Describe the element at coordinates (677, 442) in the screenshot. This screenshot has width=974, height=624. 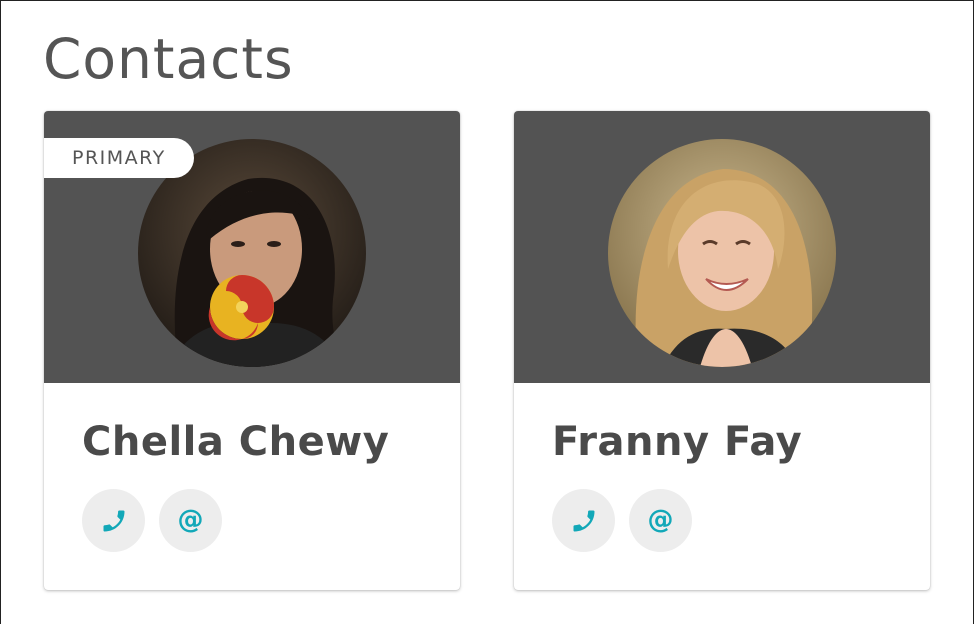
I see `contact-name: Franny Fay` at that location.